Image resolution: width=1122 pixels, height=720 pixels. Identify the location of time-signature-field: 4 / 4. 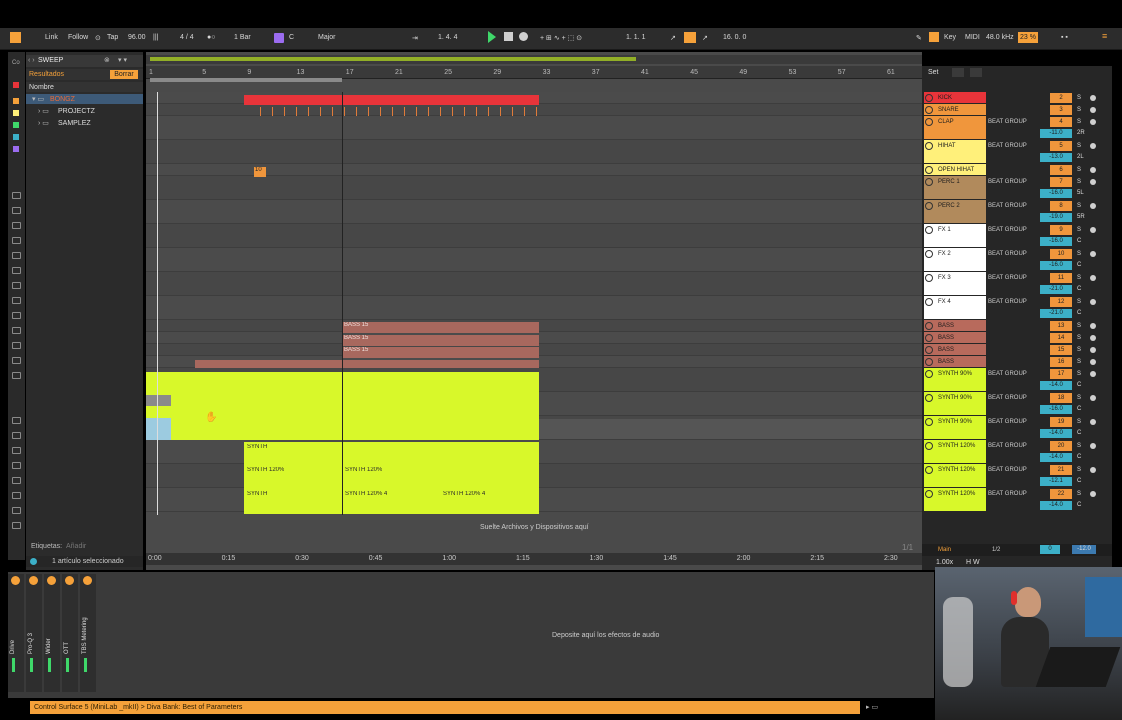
(187, 37).